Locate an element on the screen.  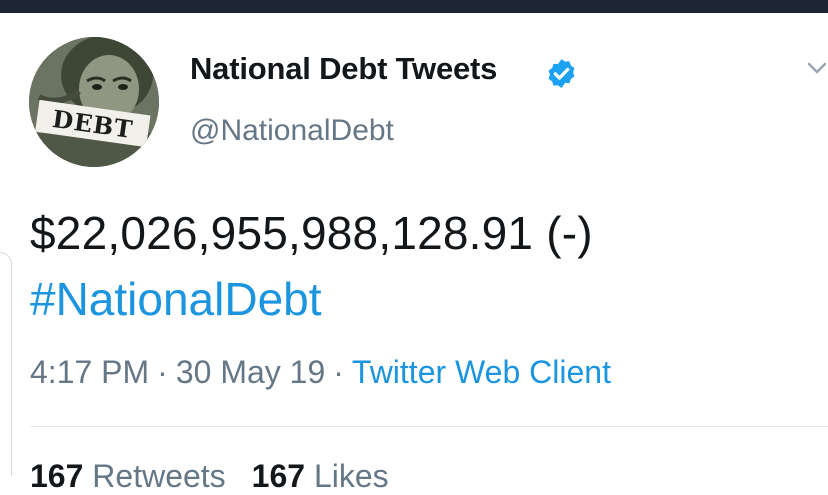
verified-badge-icon is located at coordinates (561, 73).